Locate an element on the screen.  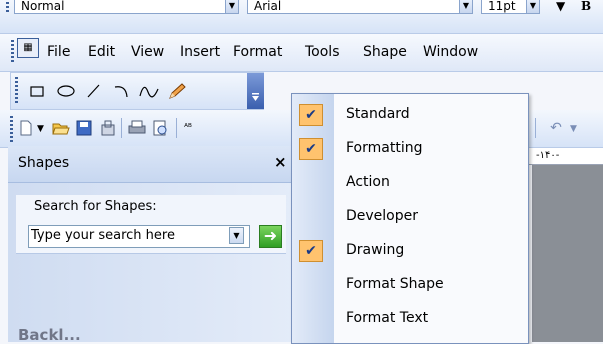
menu-item-label: Formatting is located at coordinates (384, 148).